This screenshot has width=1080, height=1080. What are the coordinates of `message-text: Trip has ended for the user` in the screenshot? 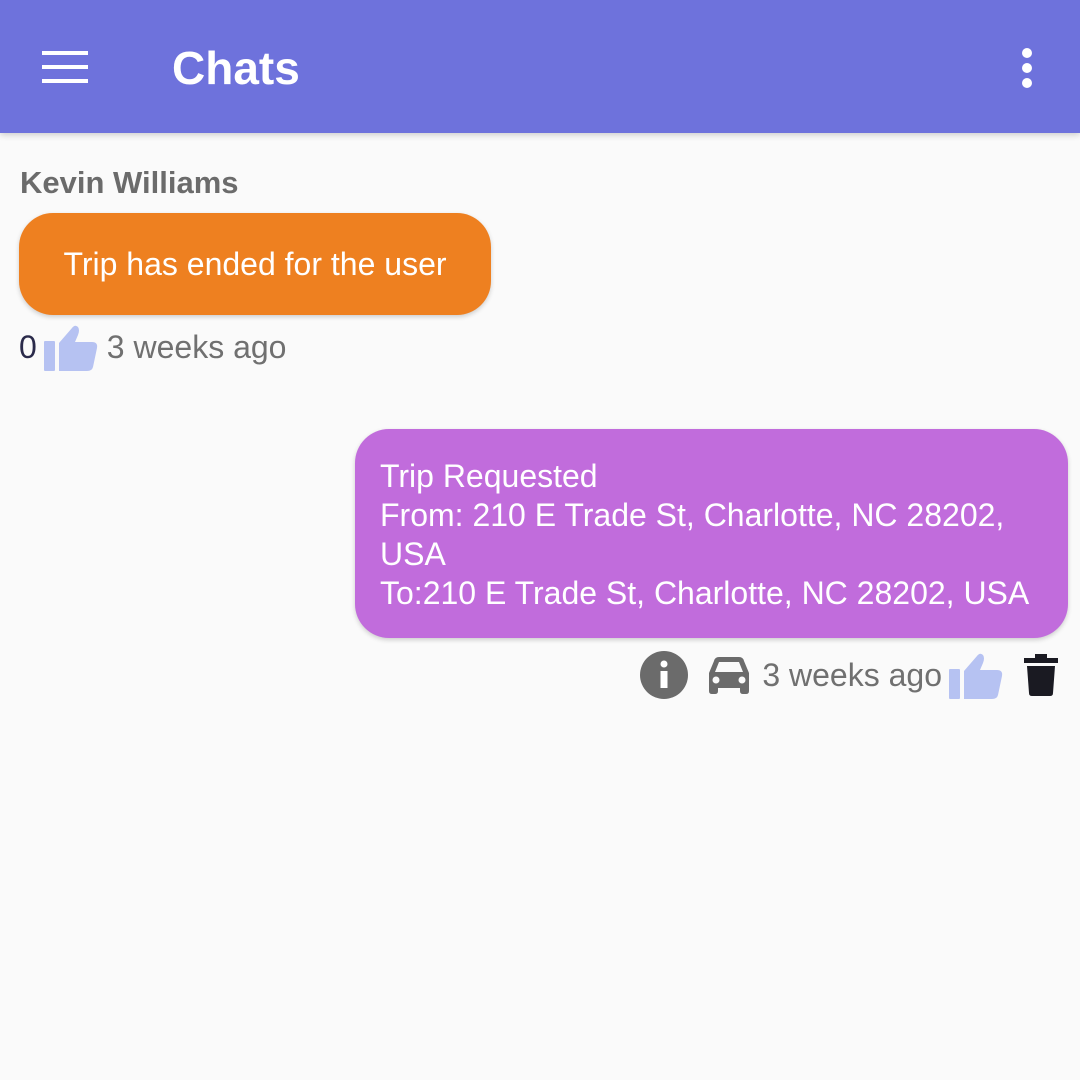 It's located at (255, 264).